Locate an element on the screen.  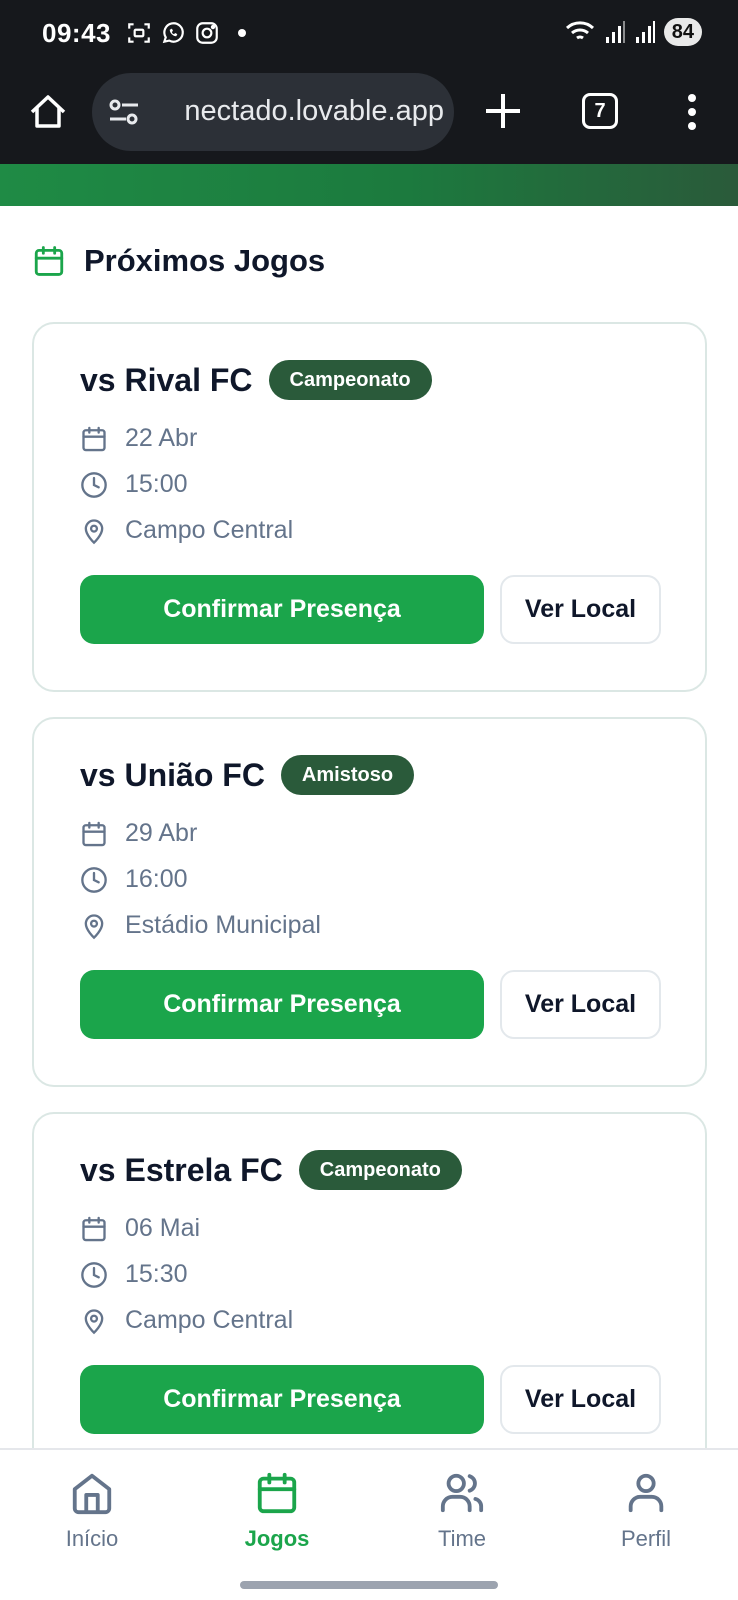
app-header-strip is located at coordinates (369, 185).